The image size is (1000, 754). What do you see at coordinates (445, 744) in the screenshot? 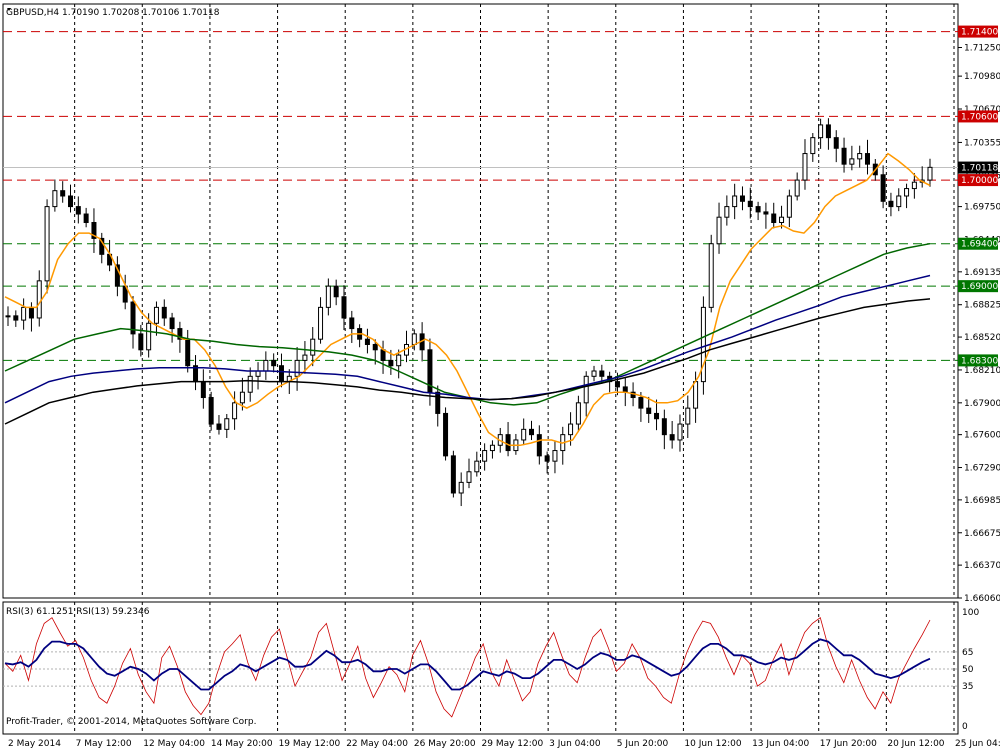
I see `x-tick-label: 26 May 20:00` at bounding box center [445, 744].